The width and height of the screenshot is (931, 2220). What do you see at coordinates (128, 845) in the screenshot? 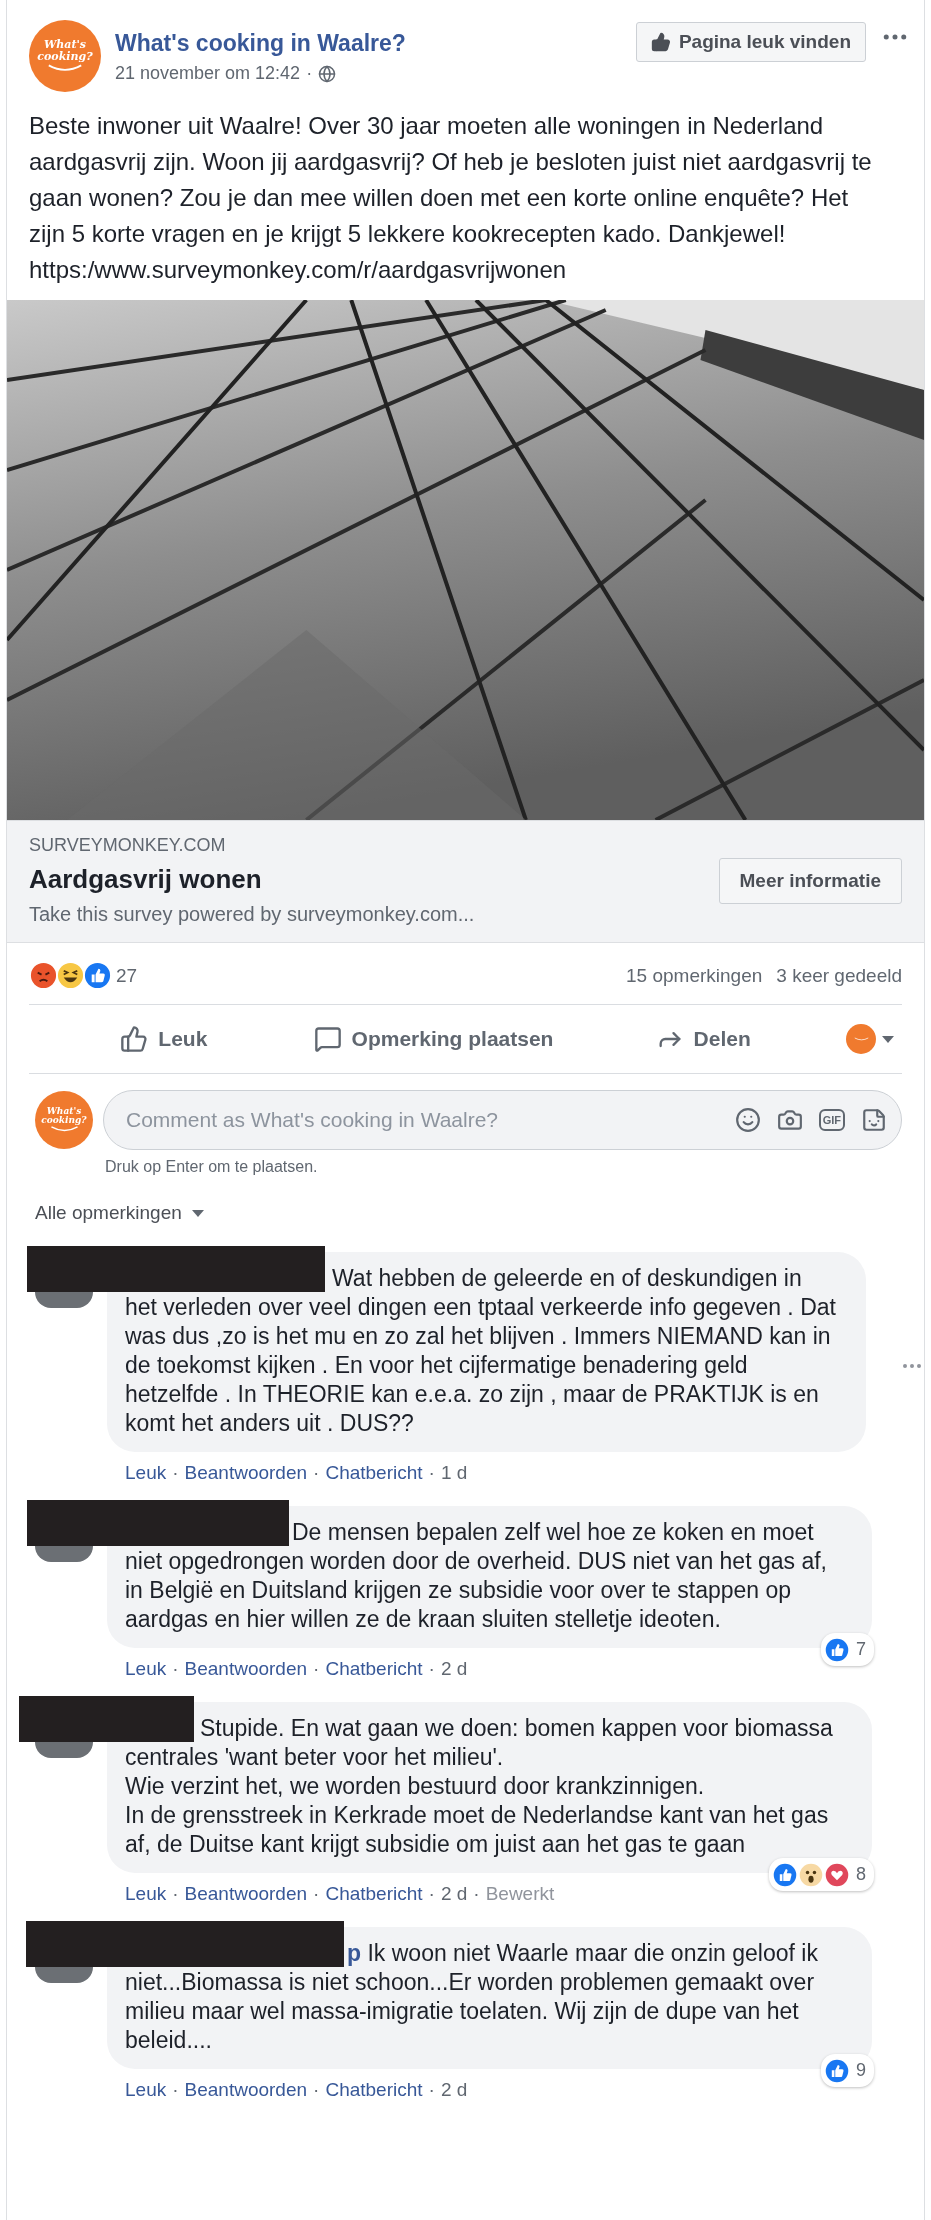
I see `link-domain: SURVEYMONKEY.COM` at bounding box center [128, 845].